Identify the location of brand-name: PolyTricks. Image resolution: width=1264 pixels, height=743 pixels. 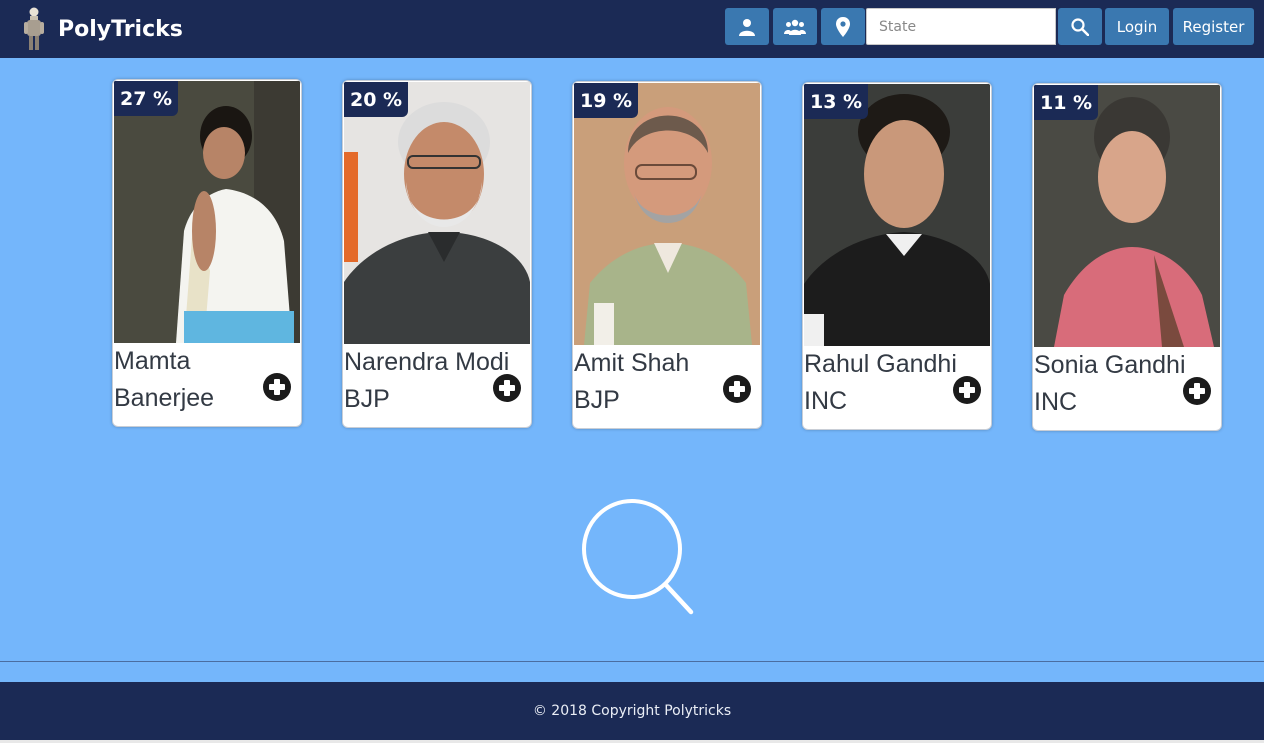
(120, 29).